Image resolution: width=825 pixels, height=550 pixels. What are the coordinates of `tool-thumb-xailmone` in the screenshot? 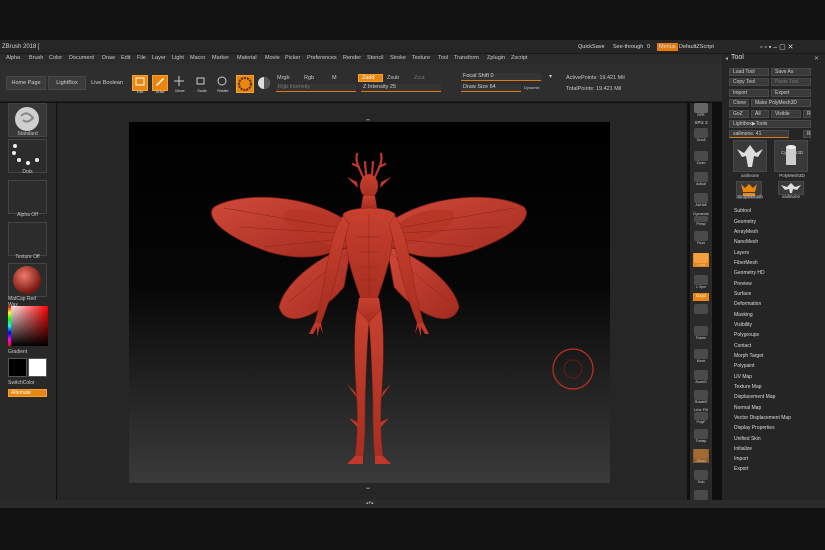 It's located at (750, 156).